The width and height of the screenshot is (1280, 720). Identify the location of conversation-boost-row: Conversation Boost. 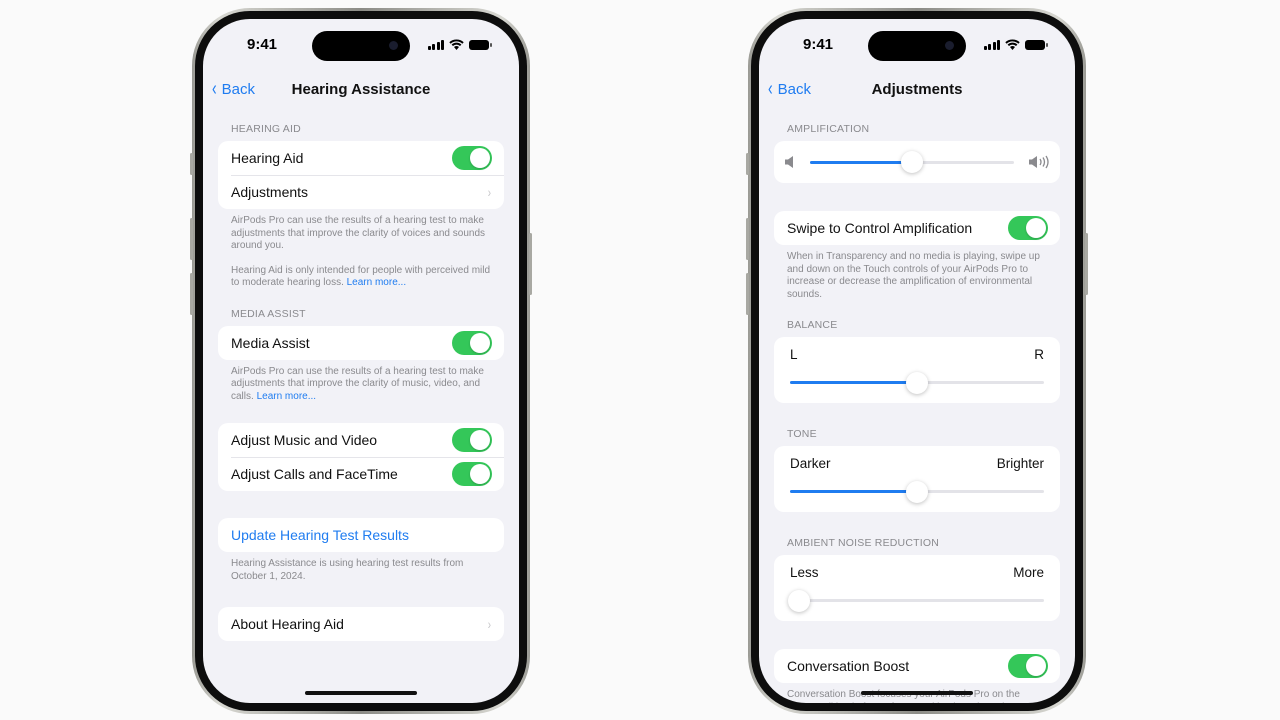
(917, 666).